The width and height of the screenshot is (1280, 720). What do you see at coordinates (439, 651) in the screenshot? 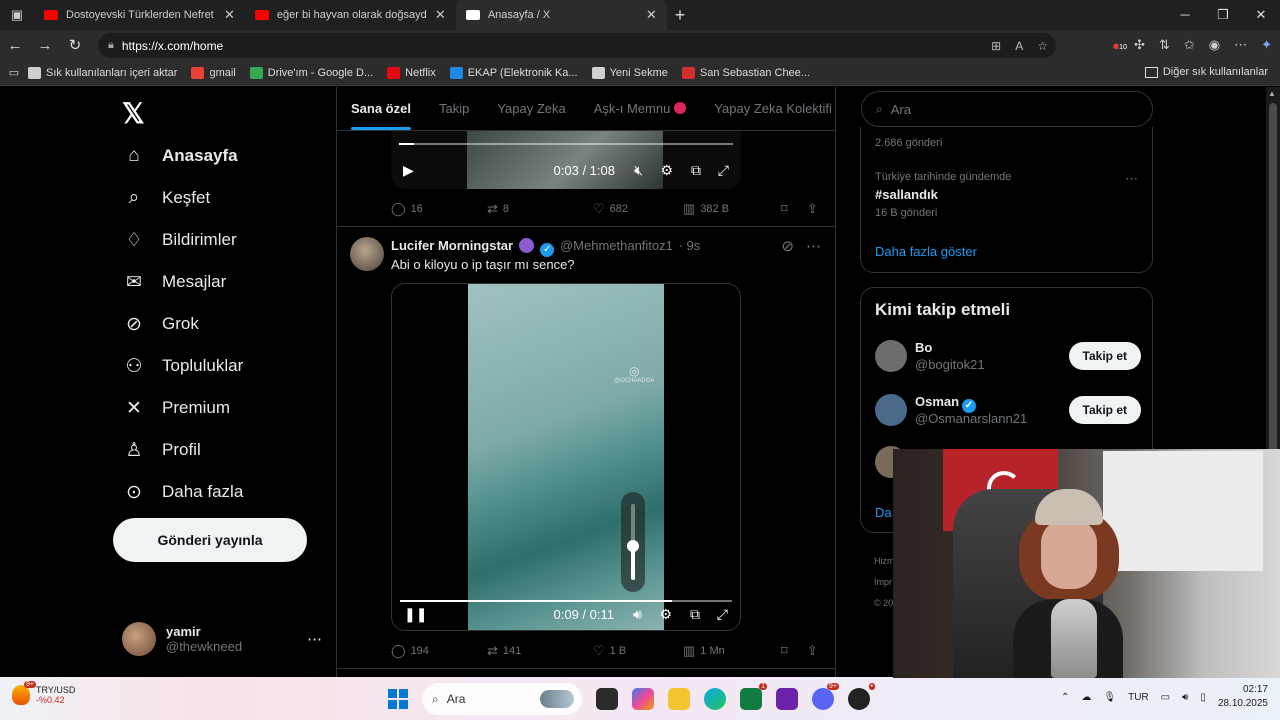
I see `reply-button: ◯ 194` at bounding box center [439, 651].